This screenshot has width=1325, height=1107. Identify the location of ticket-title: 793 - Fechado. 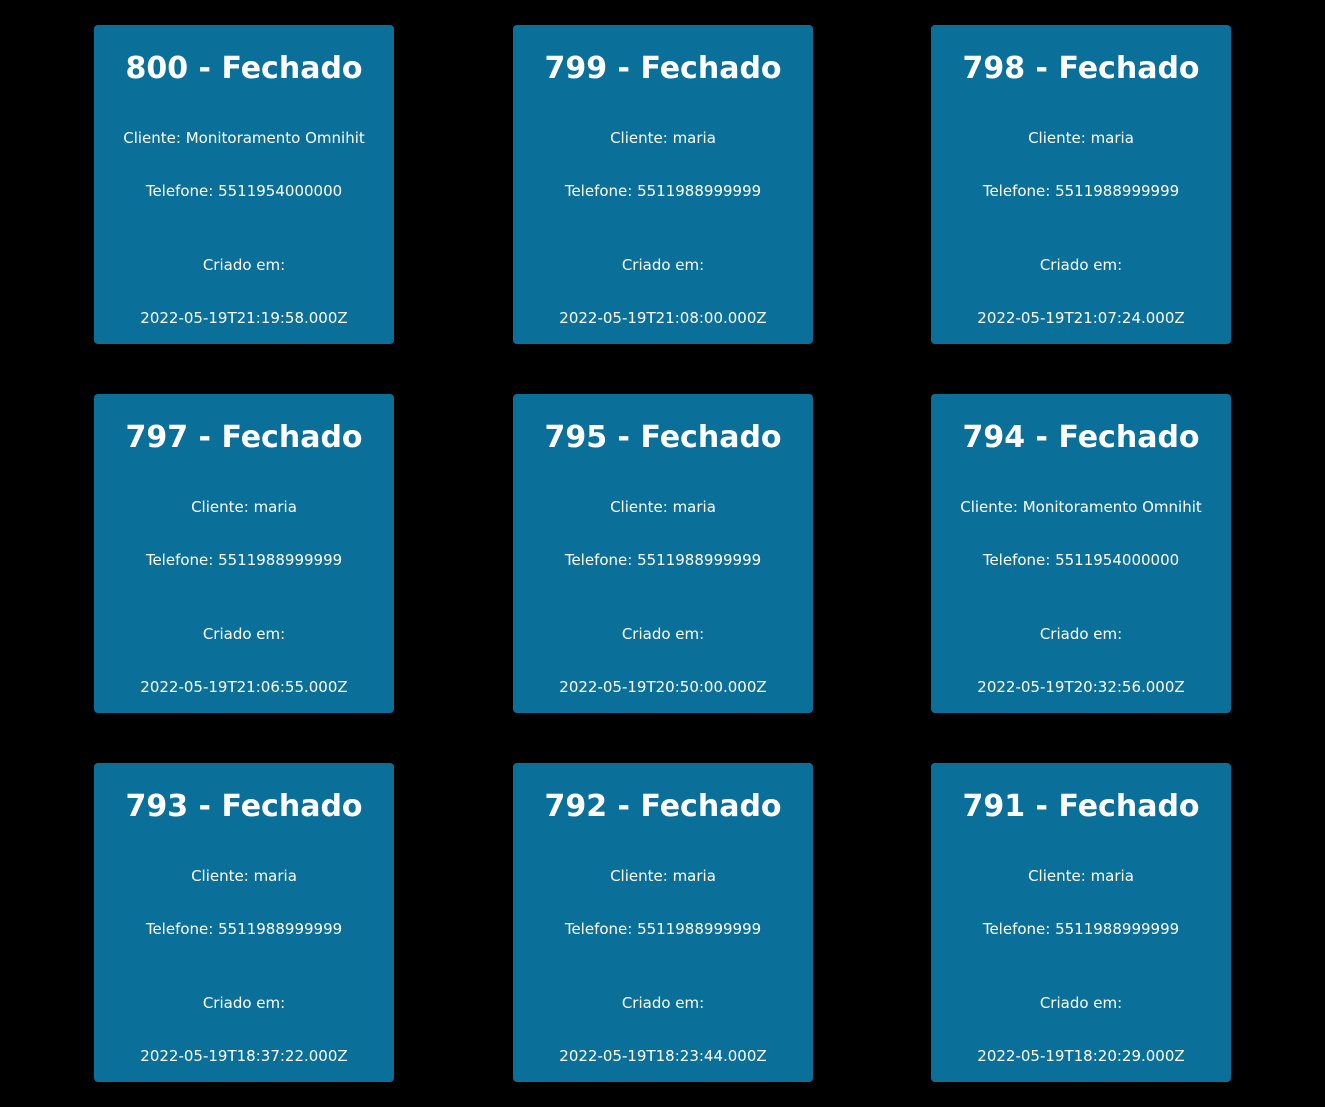
(244, 807).